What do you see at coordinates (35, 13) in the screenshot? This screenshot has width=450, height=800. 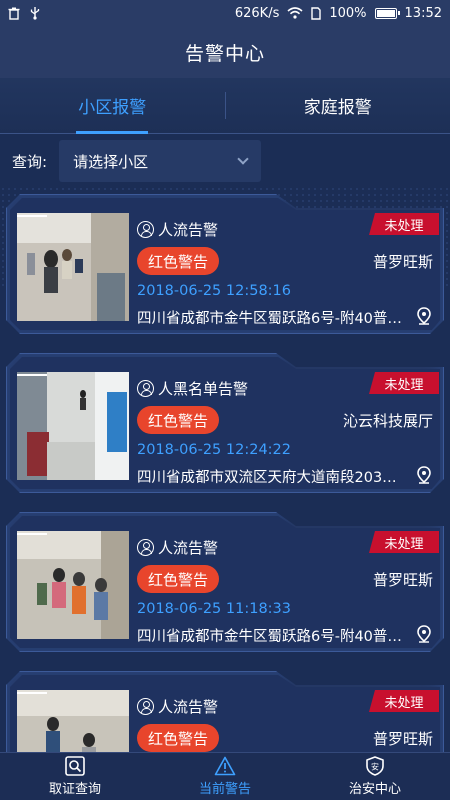 I see `usb-icon` at bounding box center [35, 13].